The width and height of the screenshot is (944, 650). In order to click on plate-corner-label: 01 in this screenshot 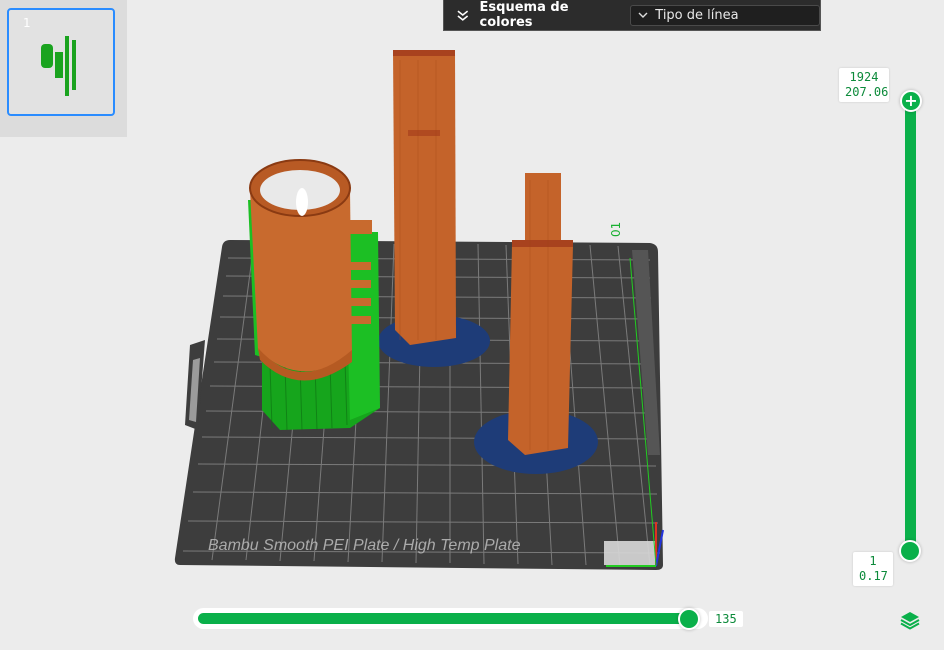, I will do `click(616, 229)`.